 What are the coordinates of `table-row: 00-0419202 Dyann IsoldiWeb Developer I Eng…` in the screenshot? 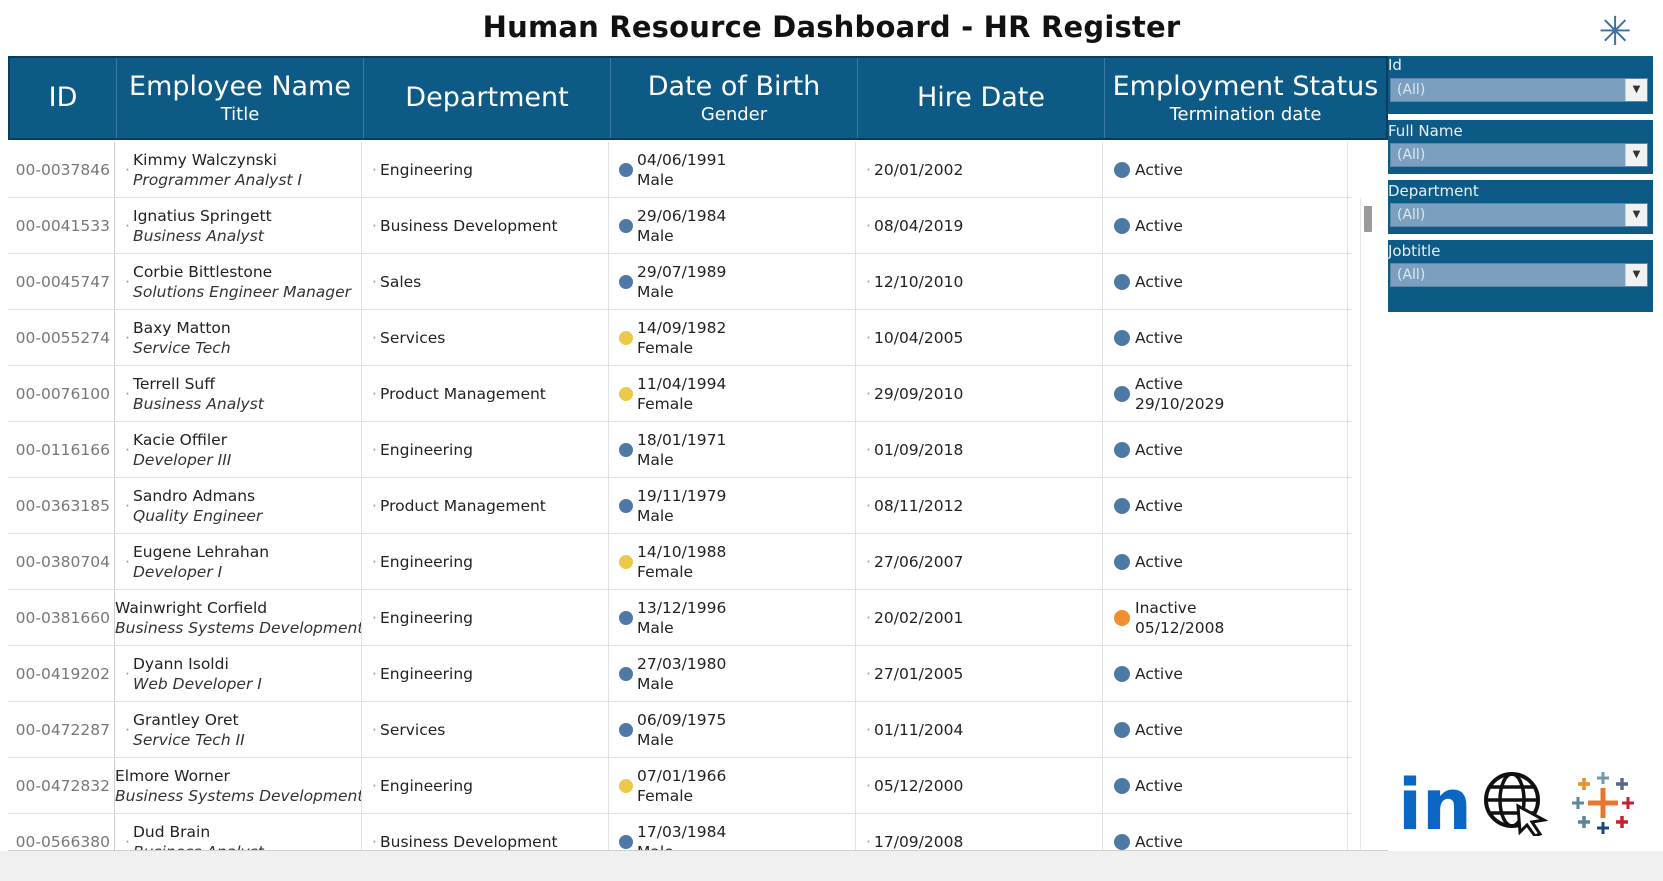 It's located at (680, 674).